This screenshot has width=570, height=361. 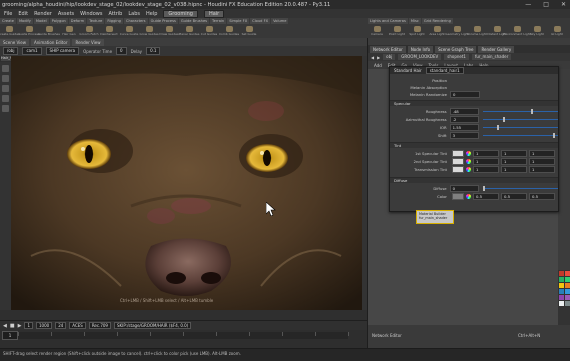 What do you see at coordinates (378, 65) in the screenshot?
I see `net-menu-add: Add` at bounding box center [378, 65].